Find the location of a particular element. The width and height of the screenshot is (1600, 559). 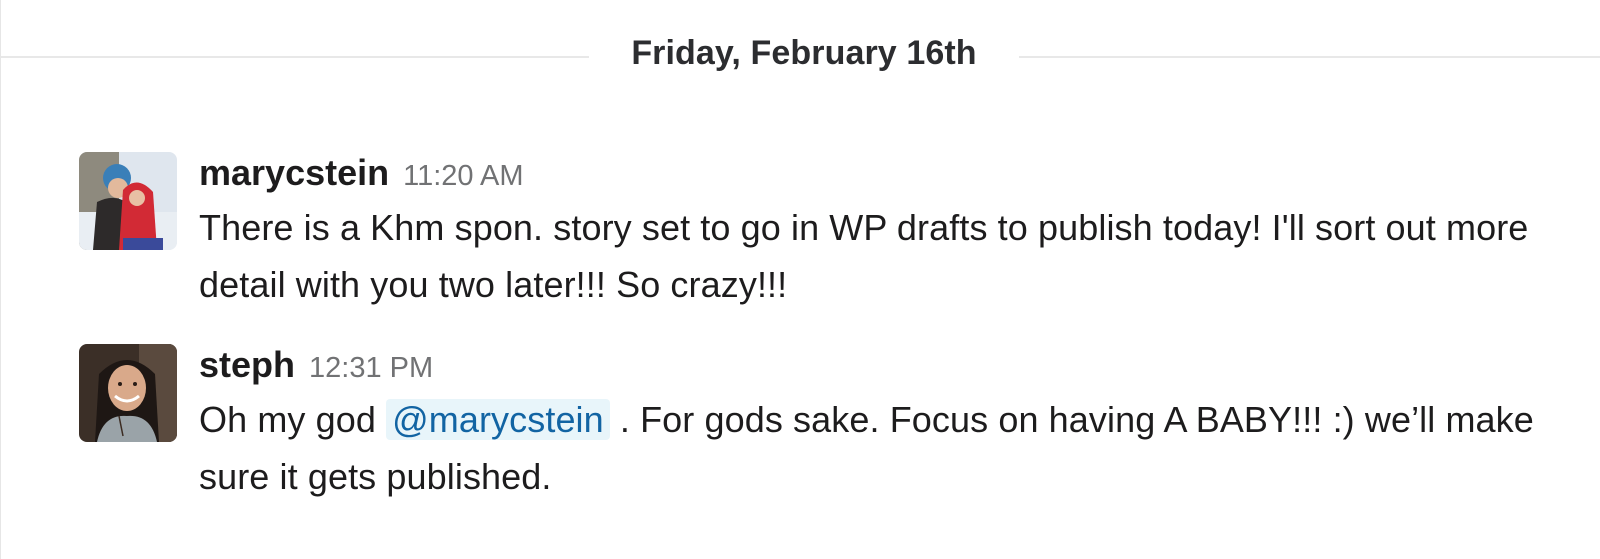

sender-name: steph is located at coordinates (247, 364).